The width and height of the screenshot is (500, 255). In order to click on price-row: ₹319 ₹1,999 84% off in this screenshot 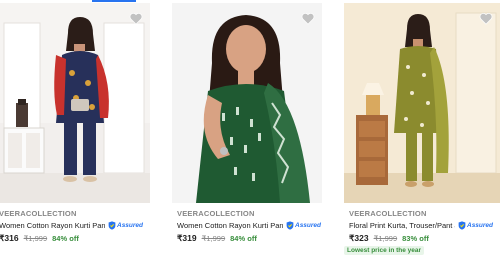, I will do `click(217, 238)`.